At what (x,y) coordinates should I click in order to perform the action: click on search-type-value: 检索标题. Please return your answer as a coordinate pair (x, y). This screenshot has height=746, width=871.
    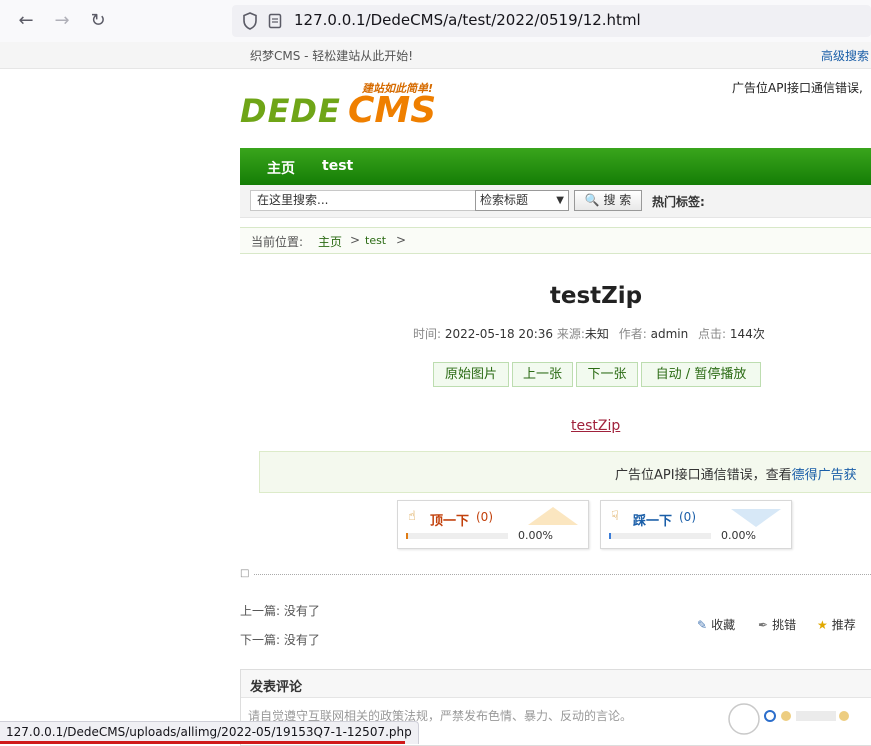
    Looking at the image, I should click on (504, 200).